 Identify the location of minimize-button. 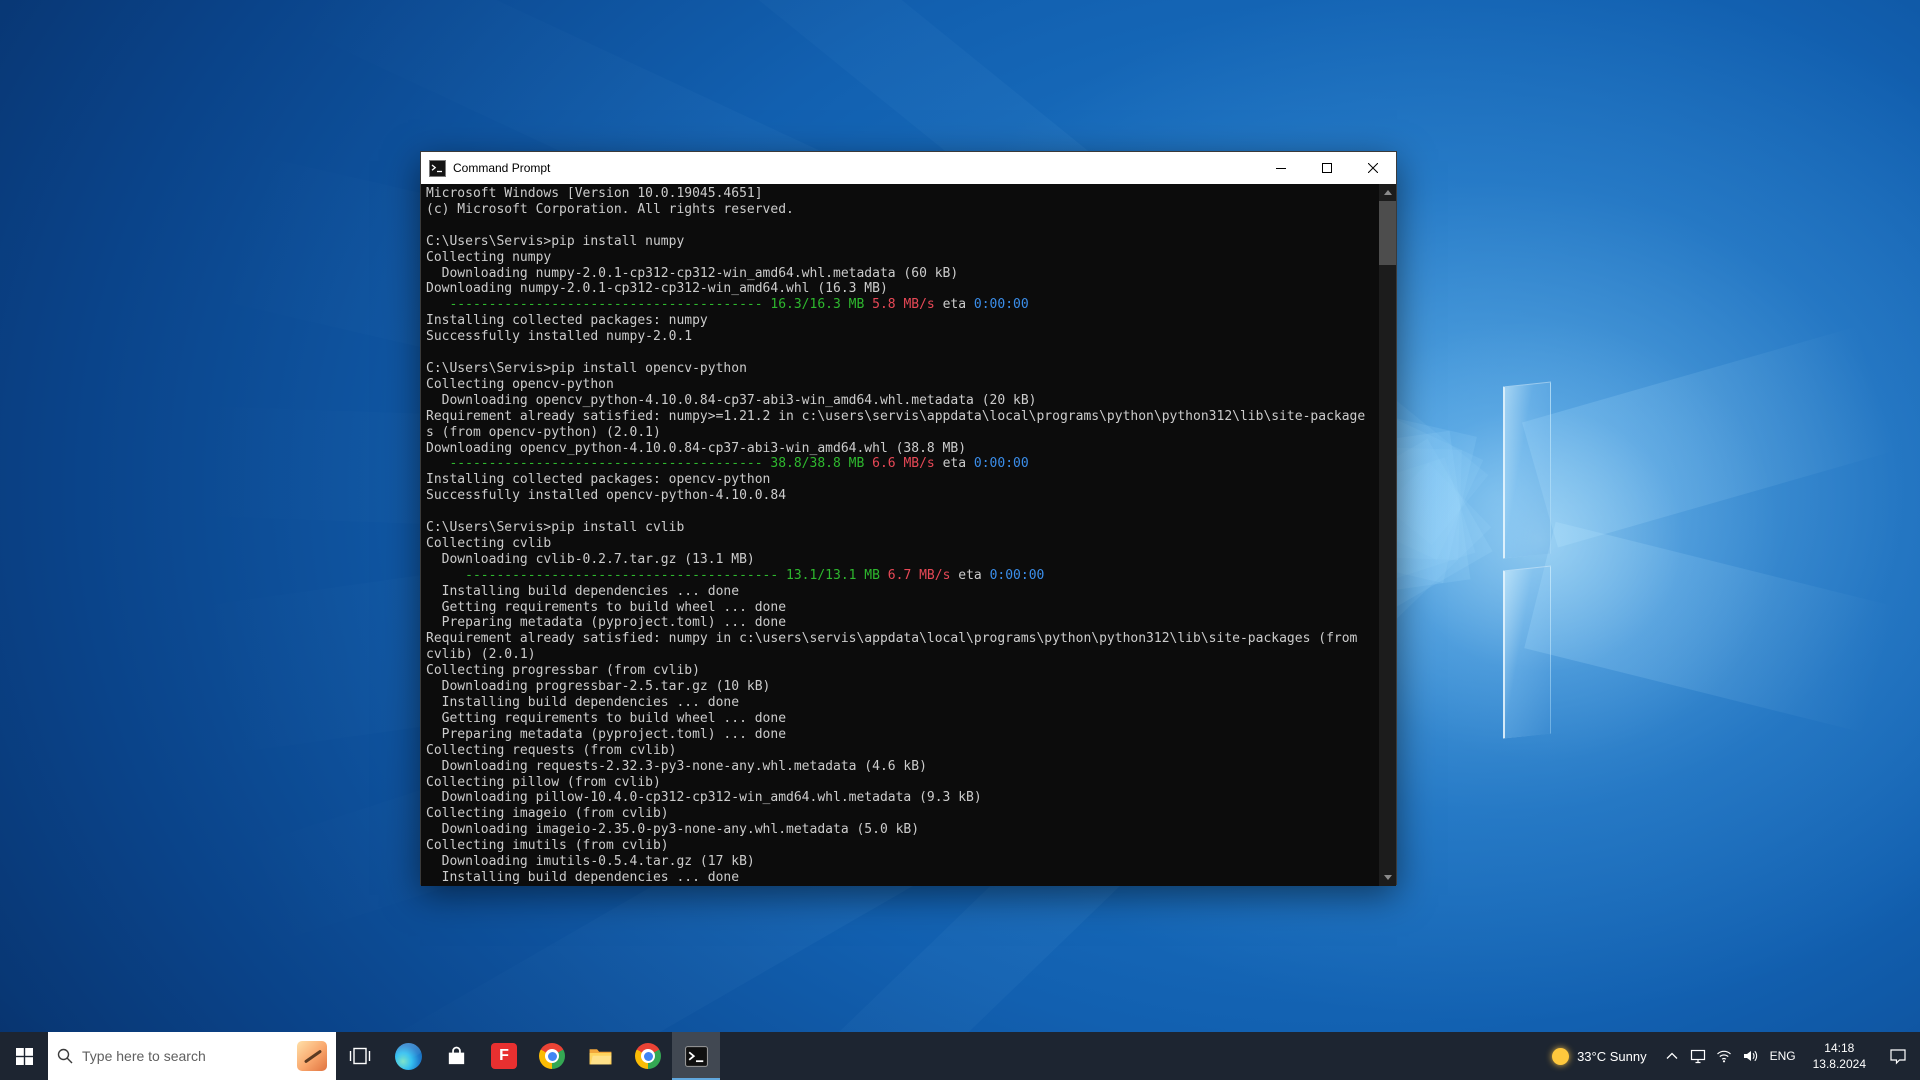
(1281, 168).